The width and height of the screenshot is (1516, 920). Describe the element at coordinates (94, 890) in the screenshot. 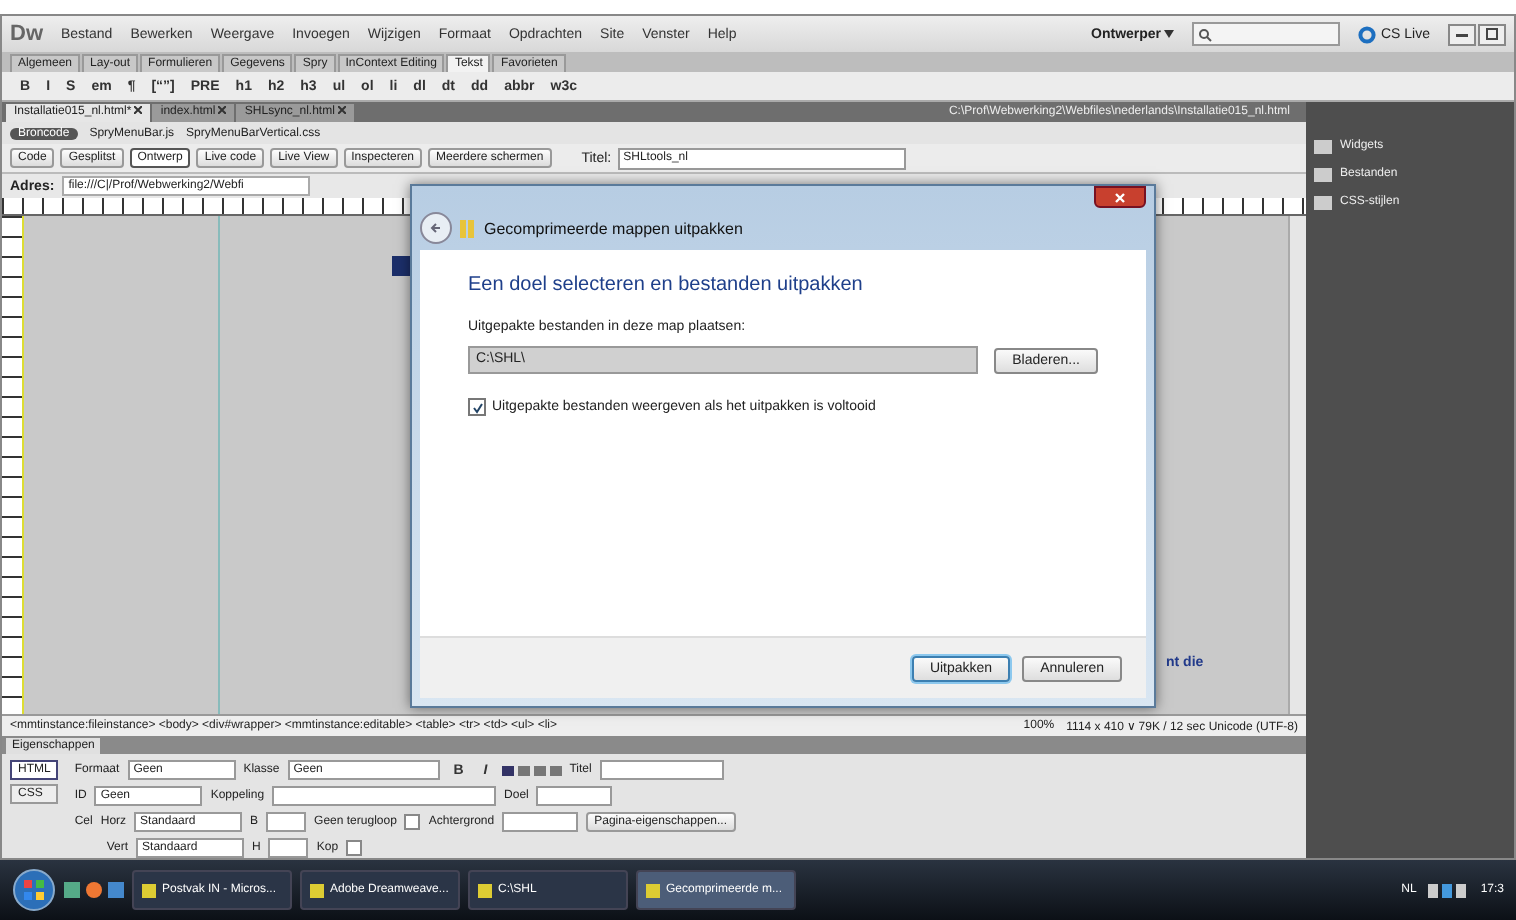

I see `quick-launch-icons` at that location.